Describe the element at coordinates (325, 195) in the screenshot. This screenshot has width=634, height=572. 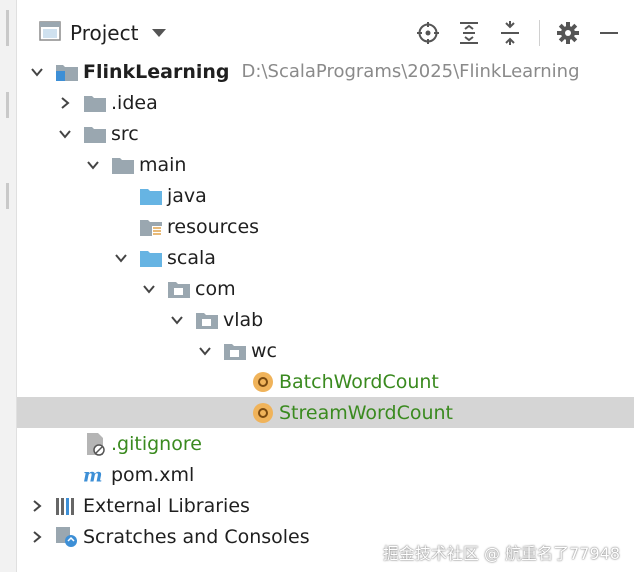
I see `tree-row-java: java` at that location.